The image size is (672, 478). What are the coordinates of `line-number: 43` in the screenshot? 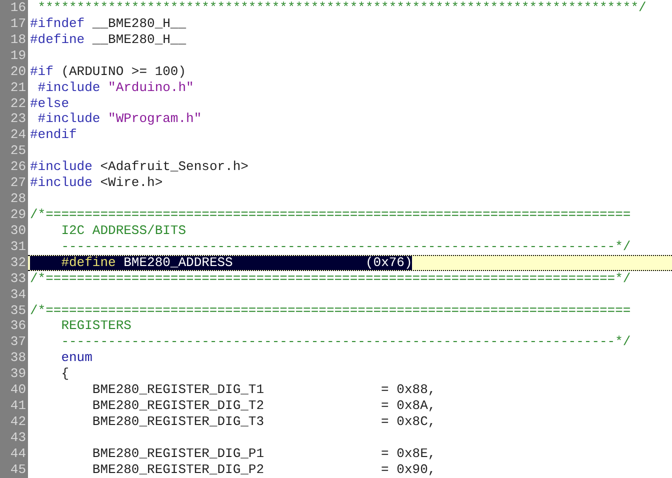 It's located at (14, 438).